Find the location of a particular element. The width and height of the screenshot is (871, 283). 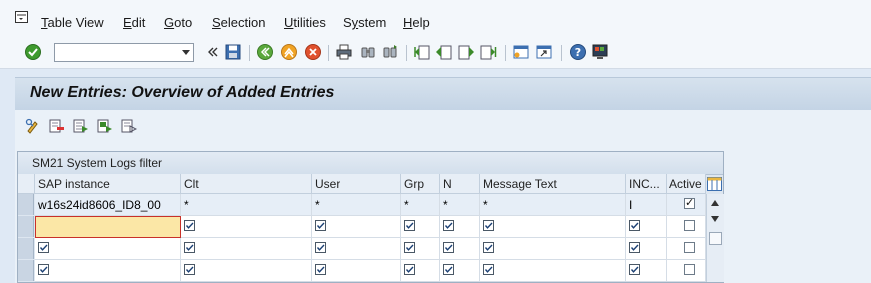

column-header-user: User is located at coordinates (356, 184).